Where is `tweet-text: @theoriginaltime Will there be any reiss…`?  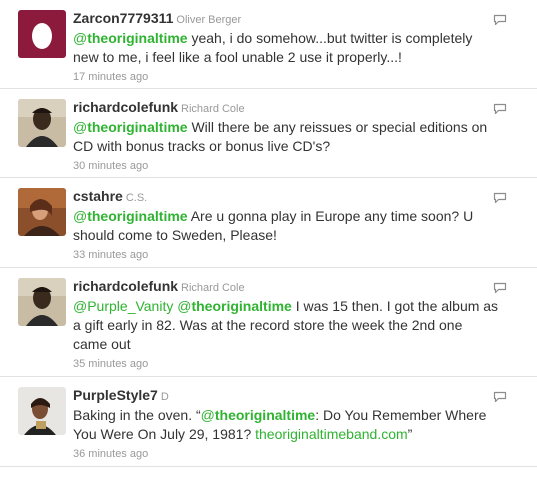
tweet-text: @theoriginaltime Will there be any reiss… is located at coordinates (280, 136).